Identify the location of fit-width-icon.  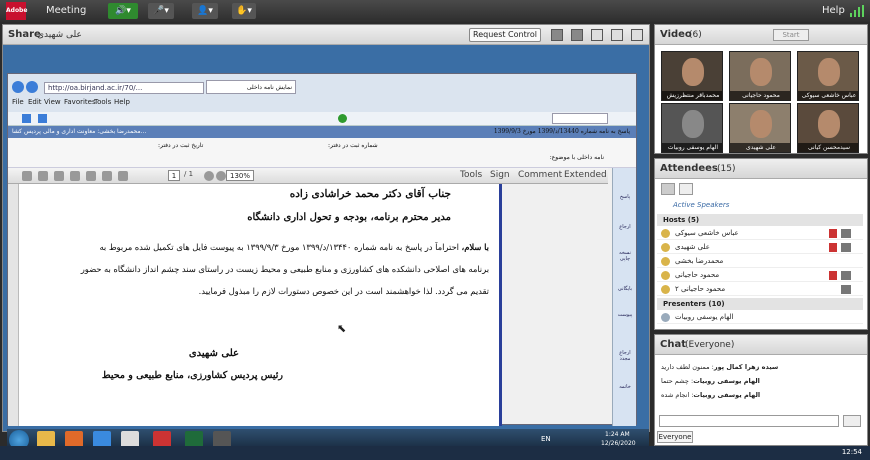
(557, 35).